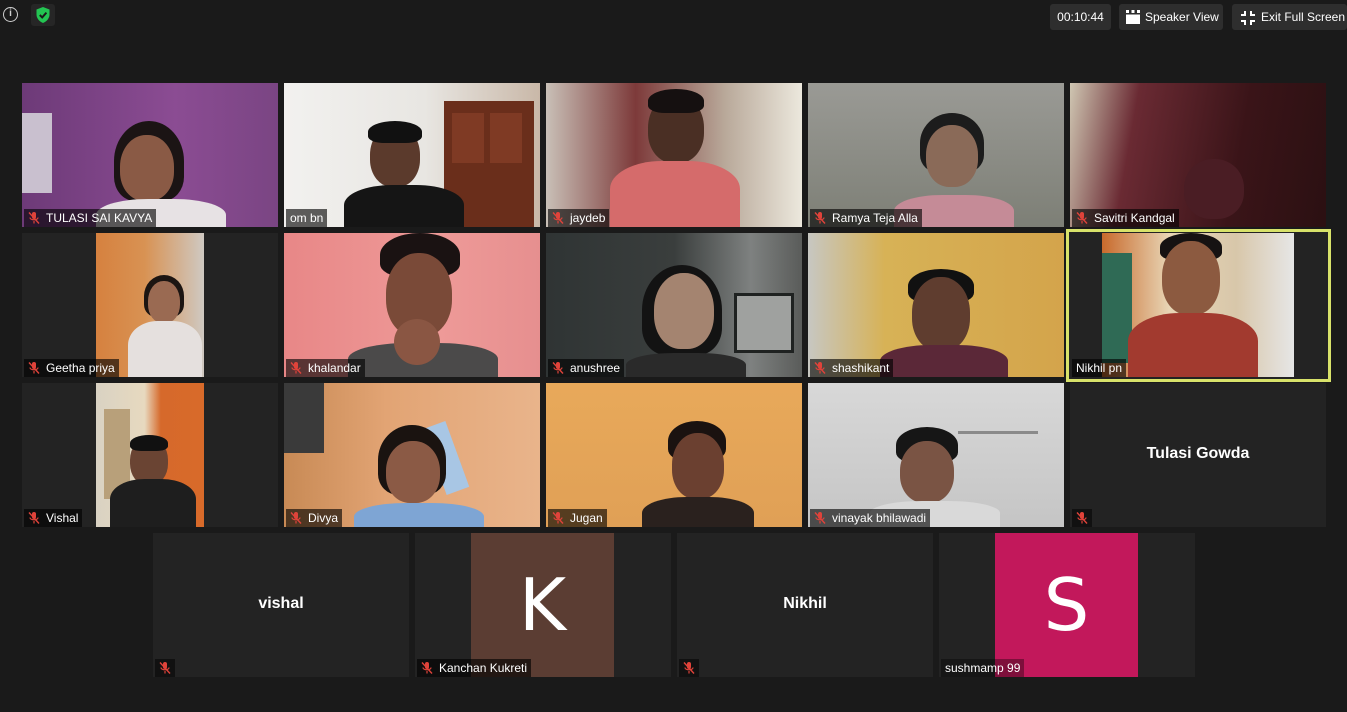 The image size is (1347, 712). Describe the element at coordinates (62, 518) in the screenshot. I see `participant-name: Vishal` at that location.